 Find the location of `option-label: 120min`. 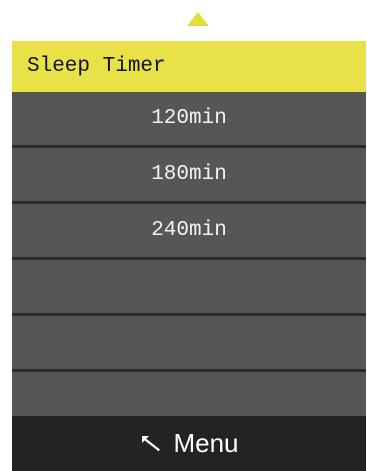

option-label: 120min is located at coordinates (189, 118).